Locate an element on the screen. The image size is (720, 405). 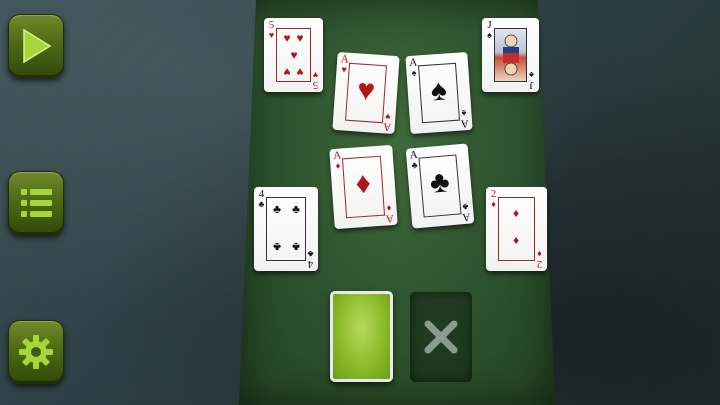
card-ace-of-spades: A ♠ ♠ A ♠ is located at coordinates (439, 93).